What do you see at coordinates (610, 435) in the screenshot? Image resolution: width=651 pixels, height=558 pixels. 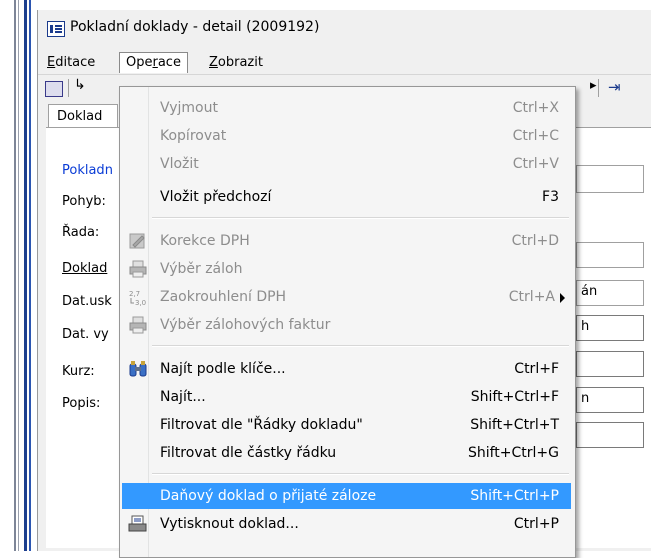 I see `popis-field` at bounding box center [610, 435].